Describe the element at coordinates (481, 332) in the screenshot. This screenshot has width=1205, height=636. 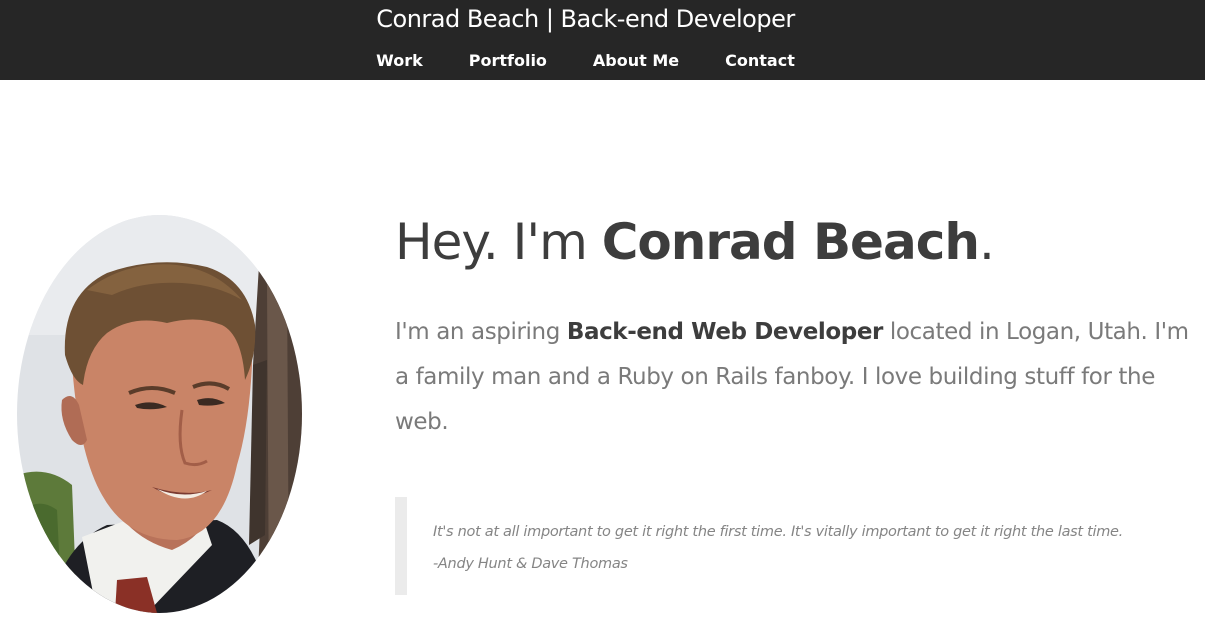
I see `intro-prefix: I'm an aspiring` at that location.